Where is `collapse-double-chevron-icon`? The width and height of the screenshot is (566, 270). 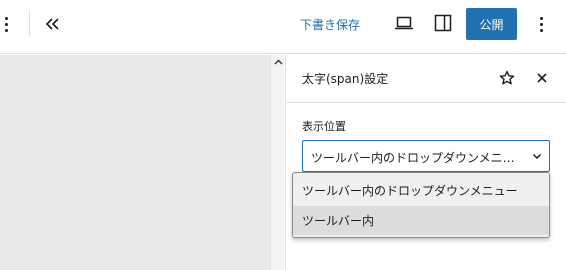
collapse-double-chevron-icon is located at coordinates (53, 24).